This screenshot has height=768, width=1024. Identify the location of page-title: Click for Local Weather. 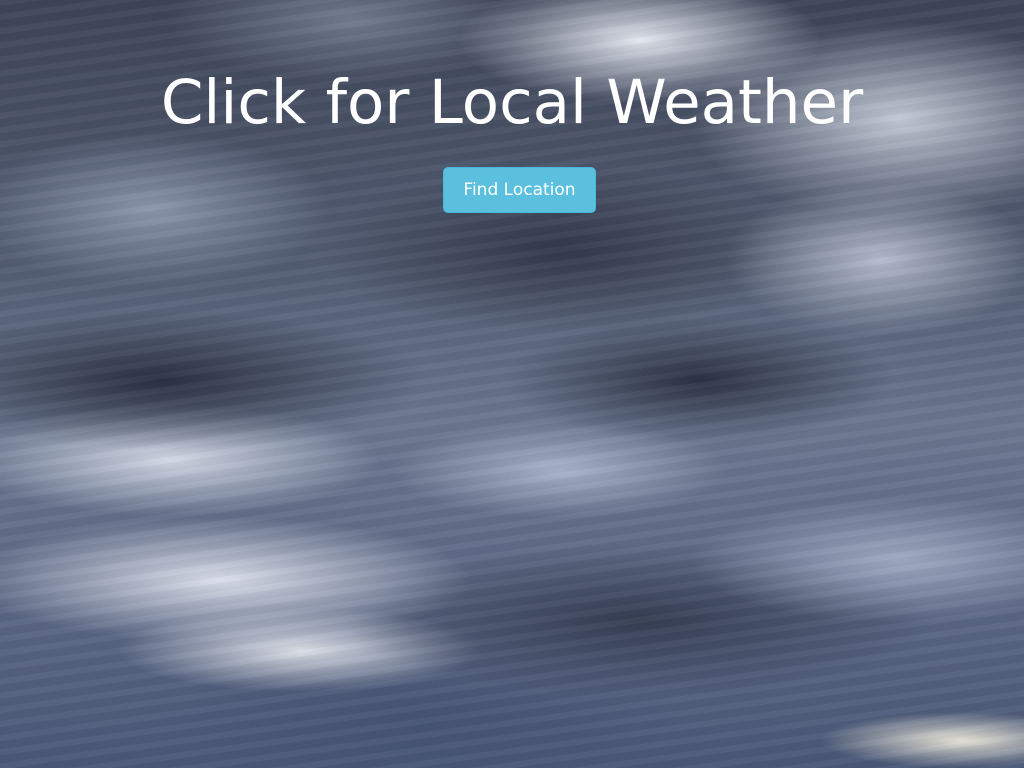
(512, 102).